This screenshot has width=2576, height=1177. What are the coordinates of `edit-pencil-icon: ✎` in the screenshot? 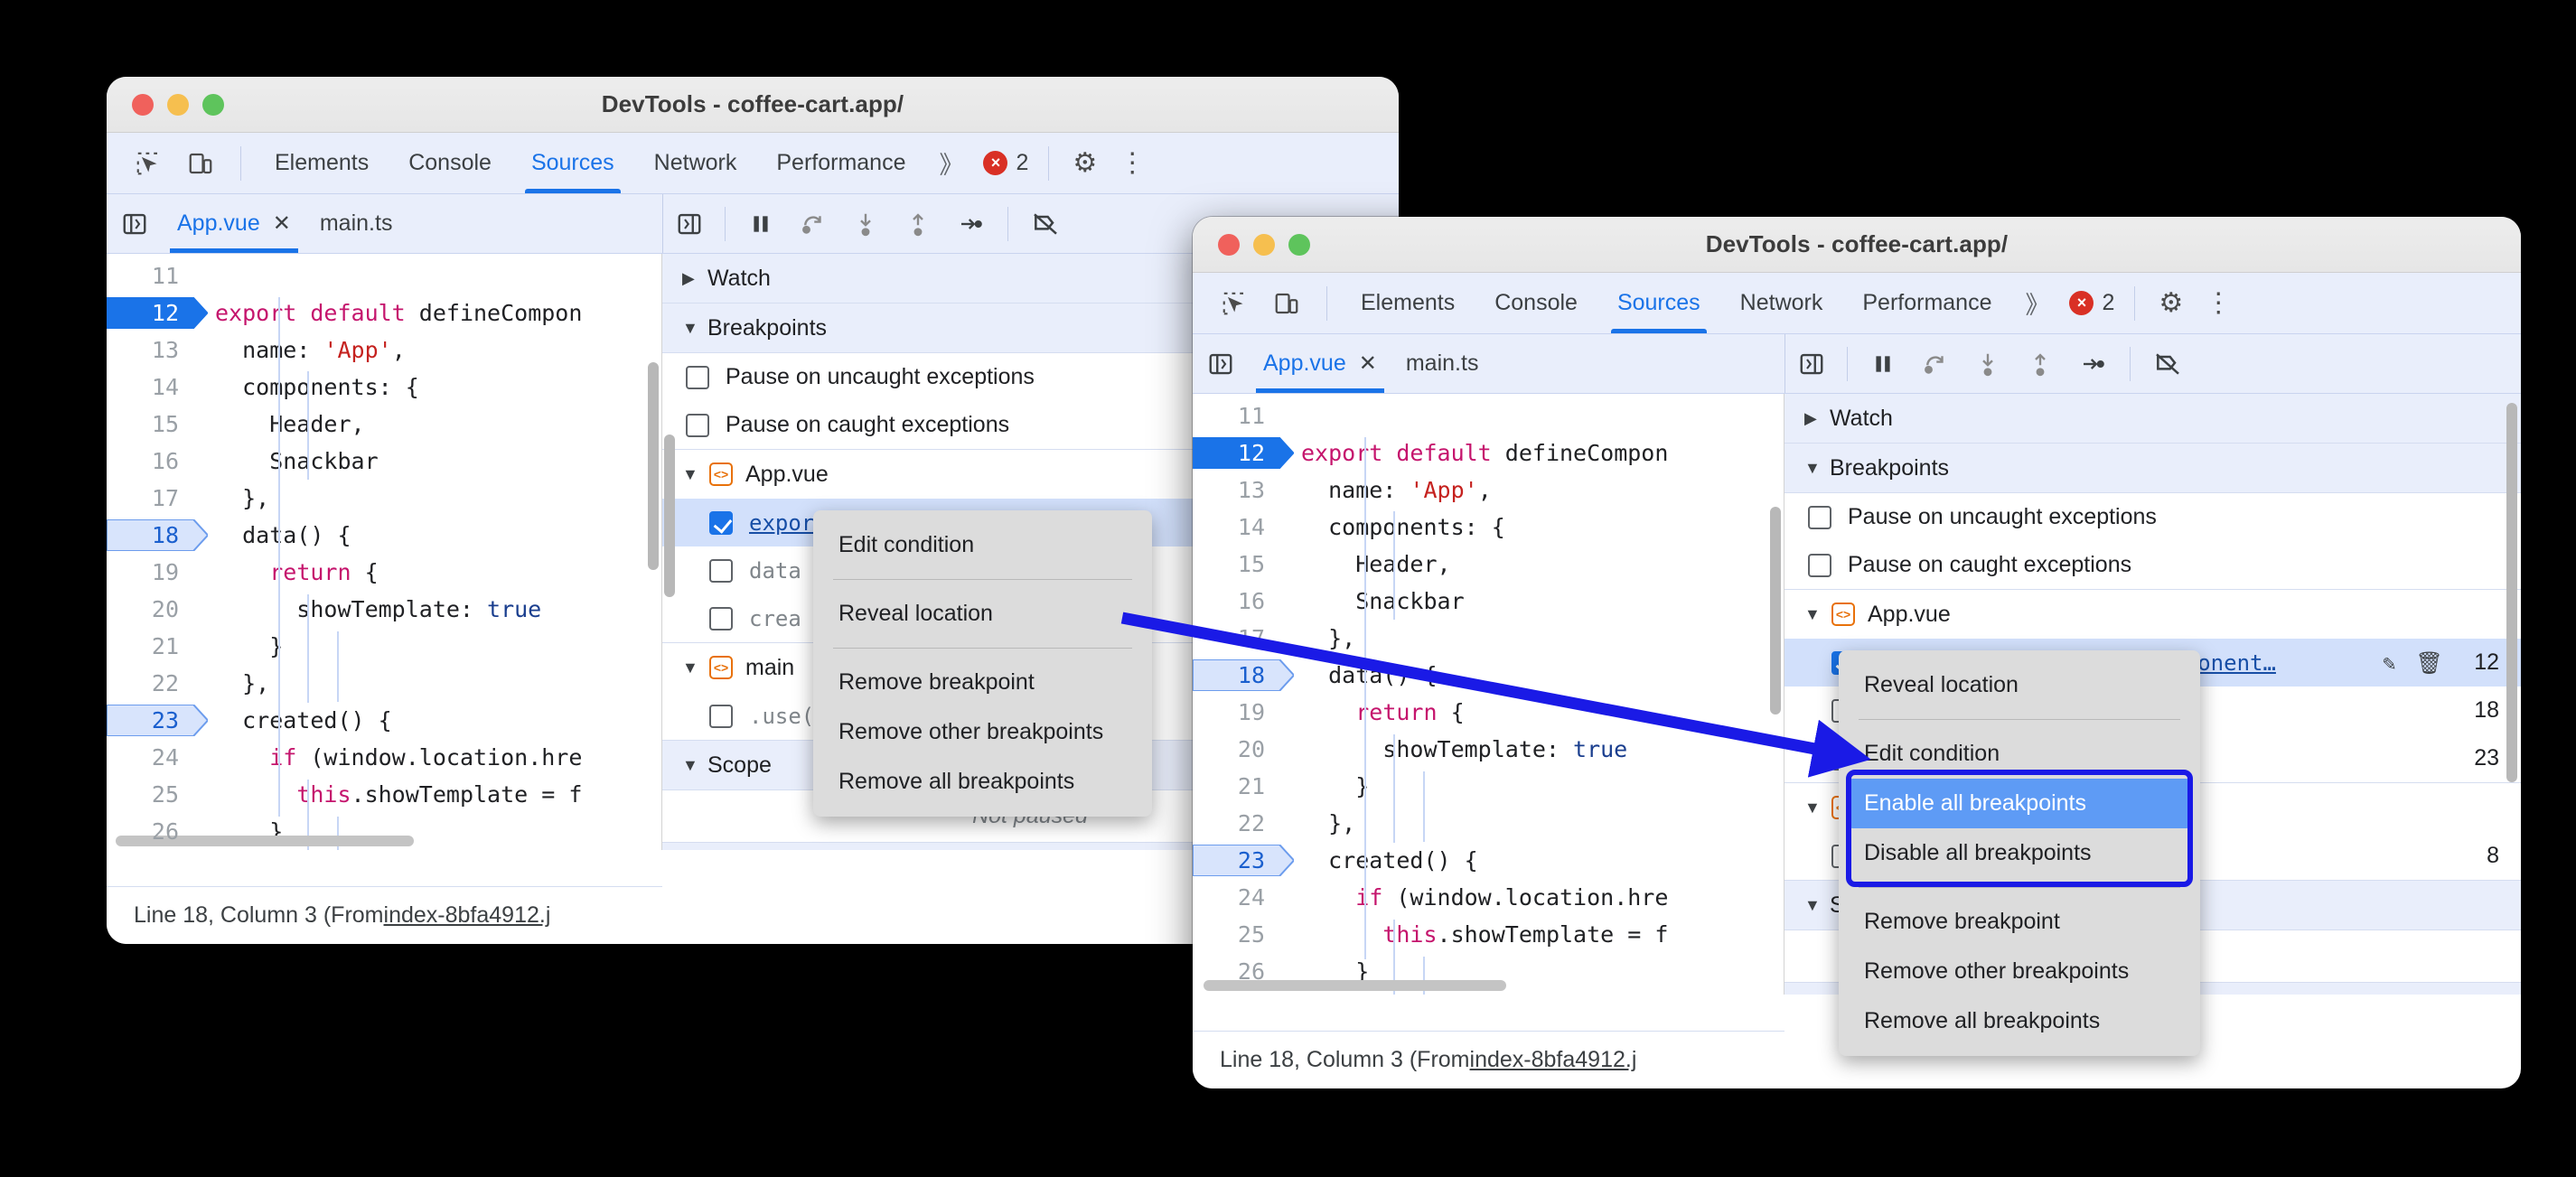 It's located at (2389, 663).